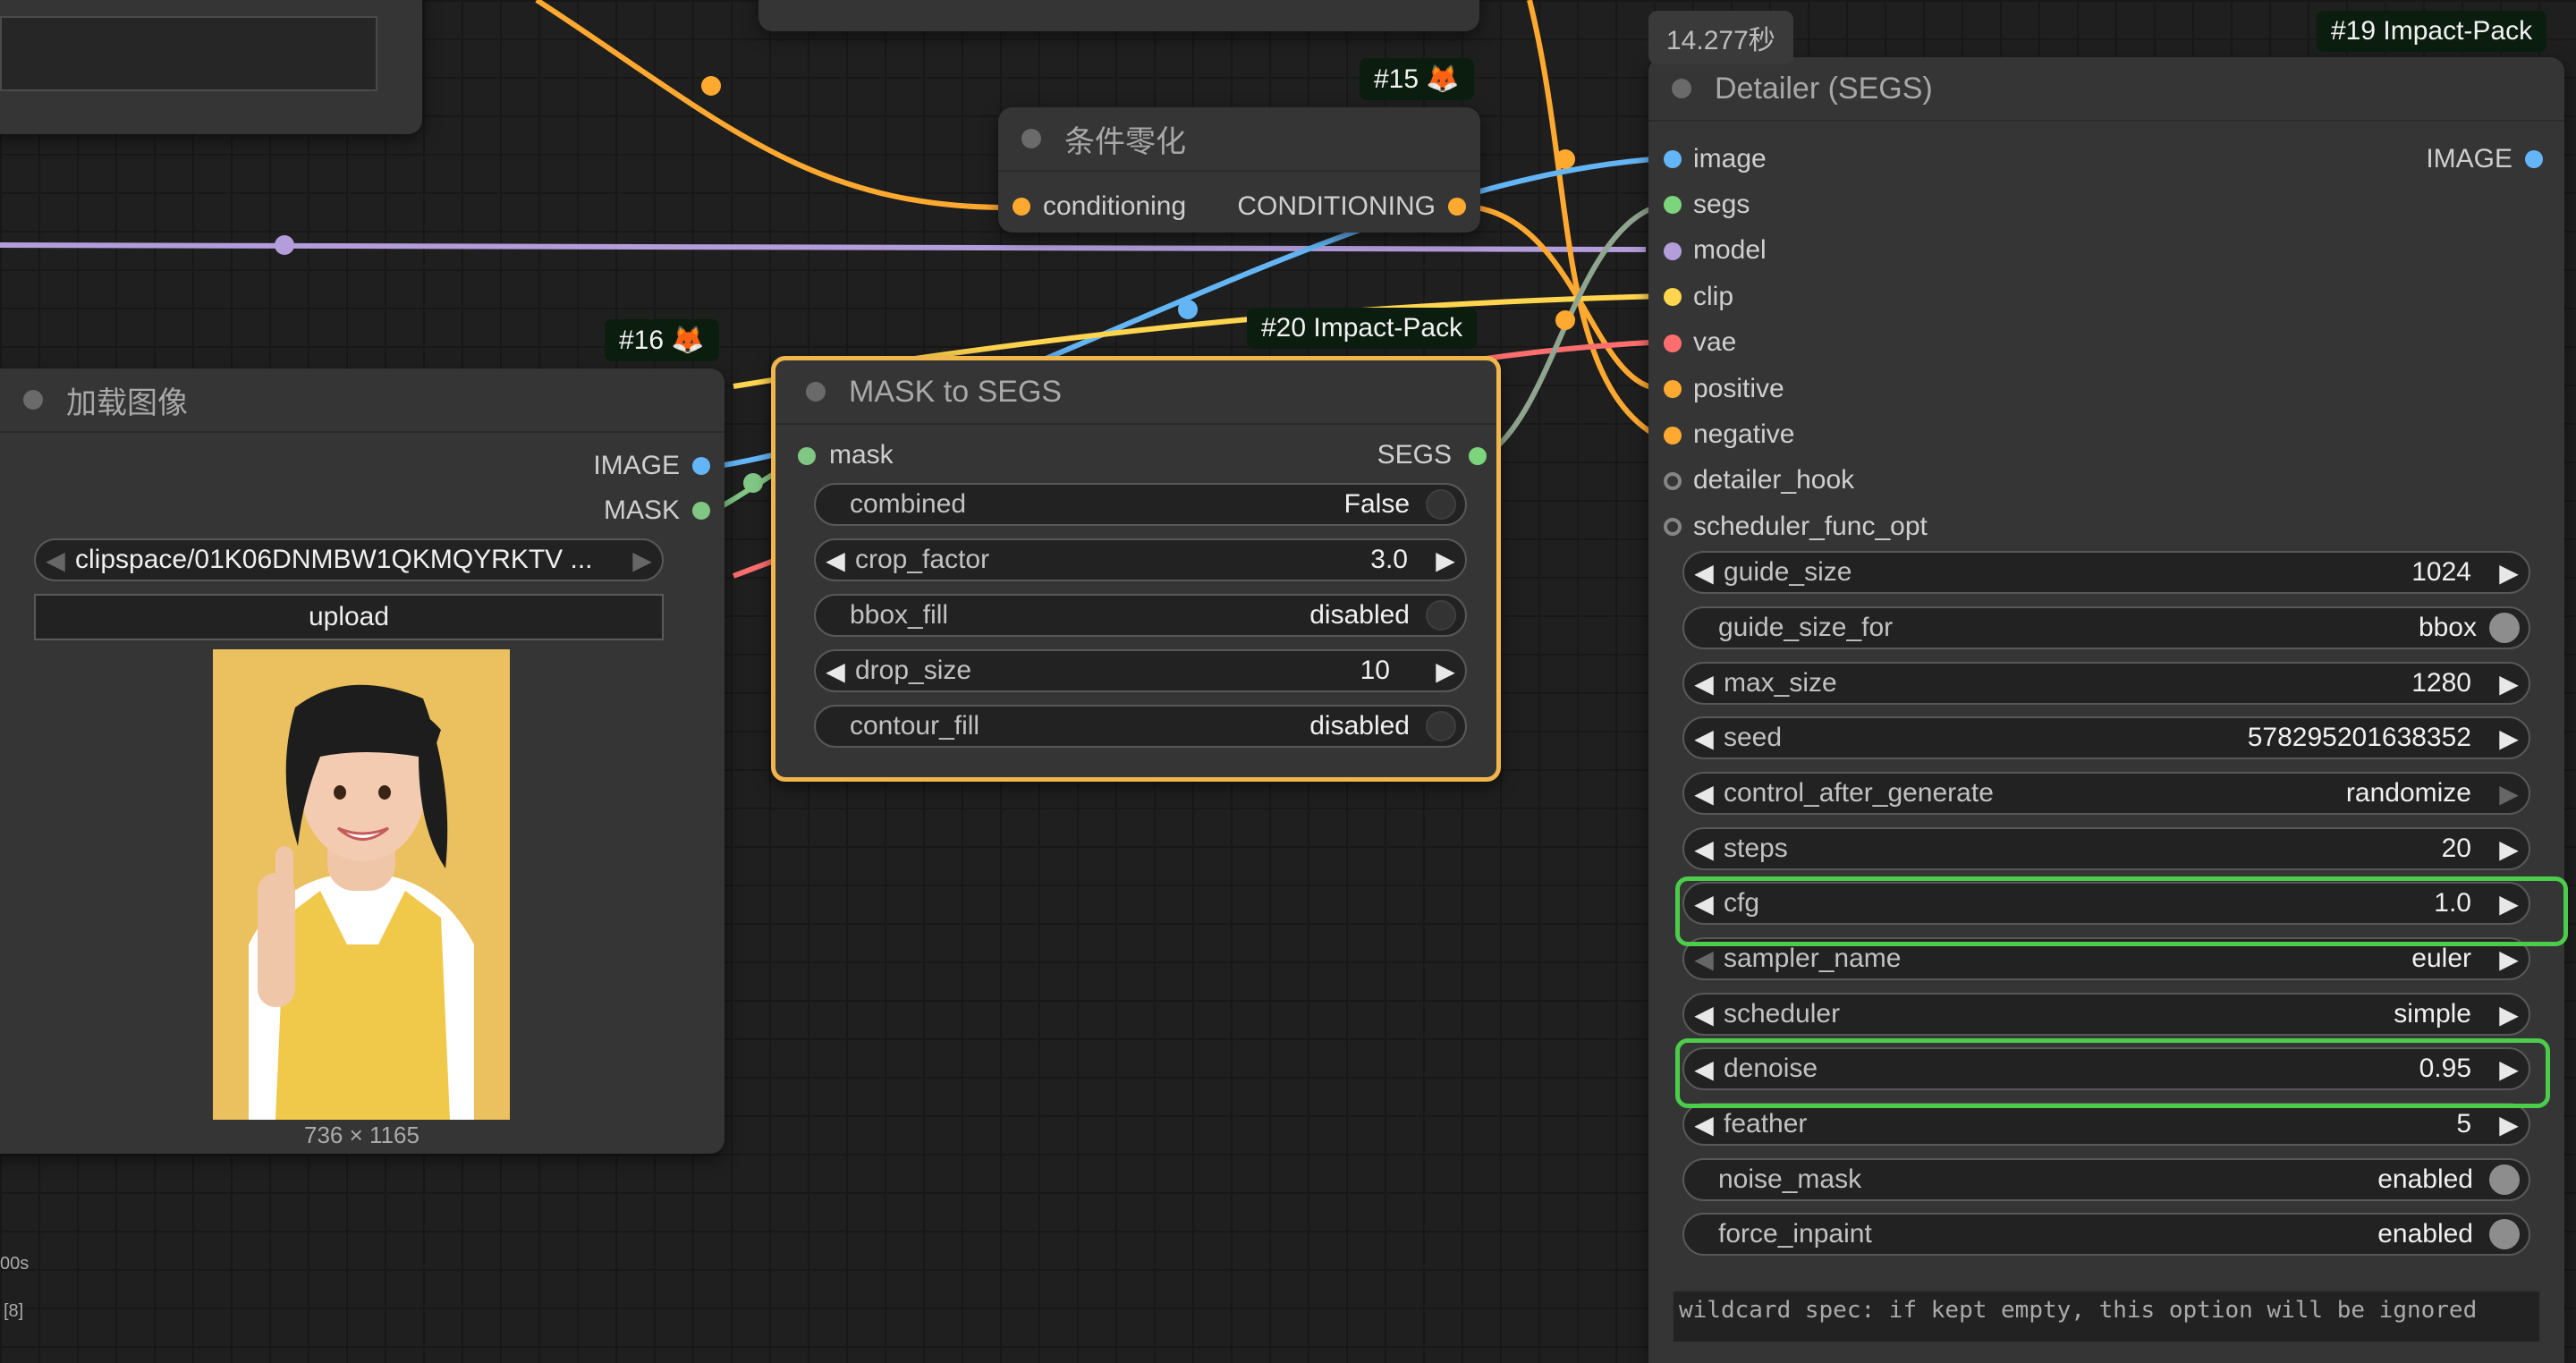  What do you see at coordinates (1140, 726) in the screenshot?
I see `widget-contour-fill: contour_fill disabled` at bounding box center [1140, 726].